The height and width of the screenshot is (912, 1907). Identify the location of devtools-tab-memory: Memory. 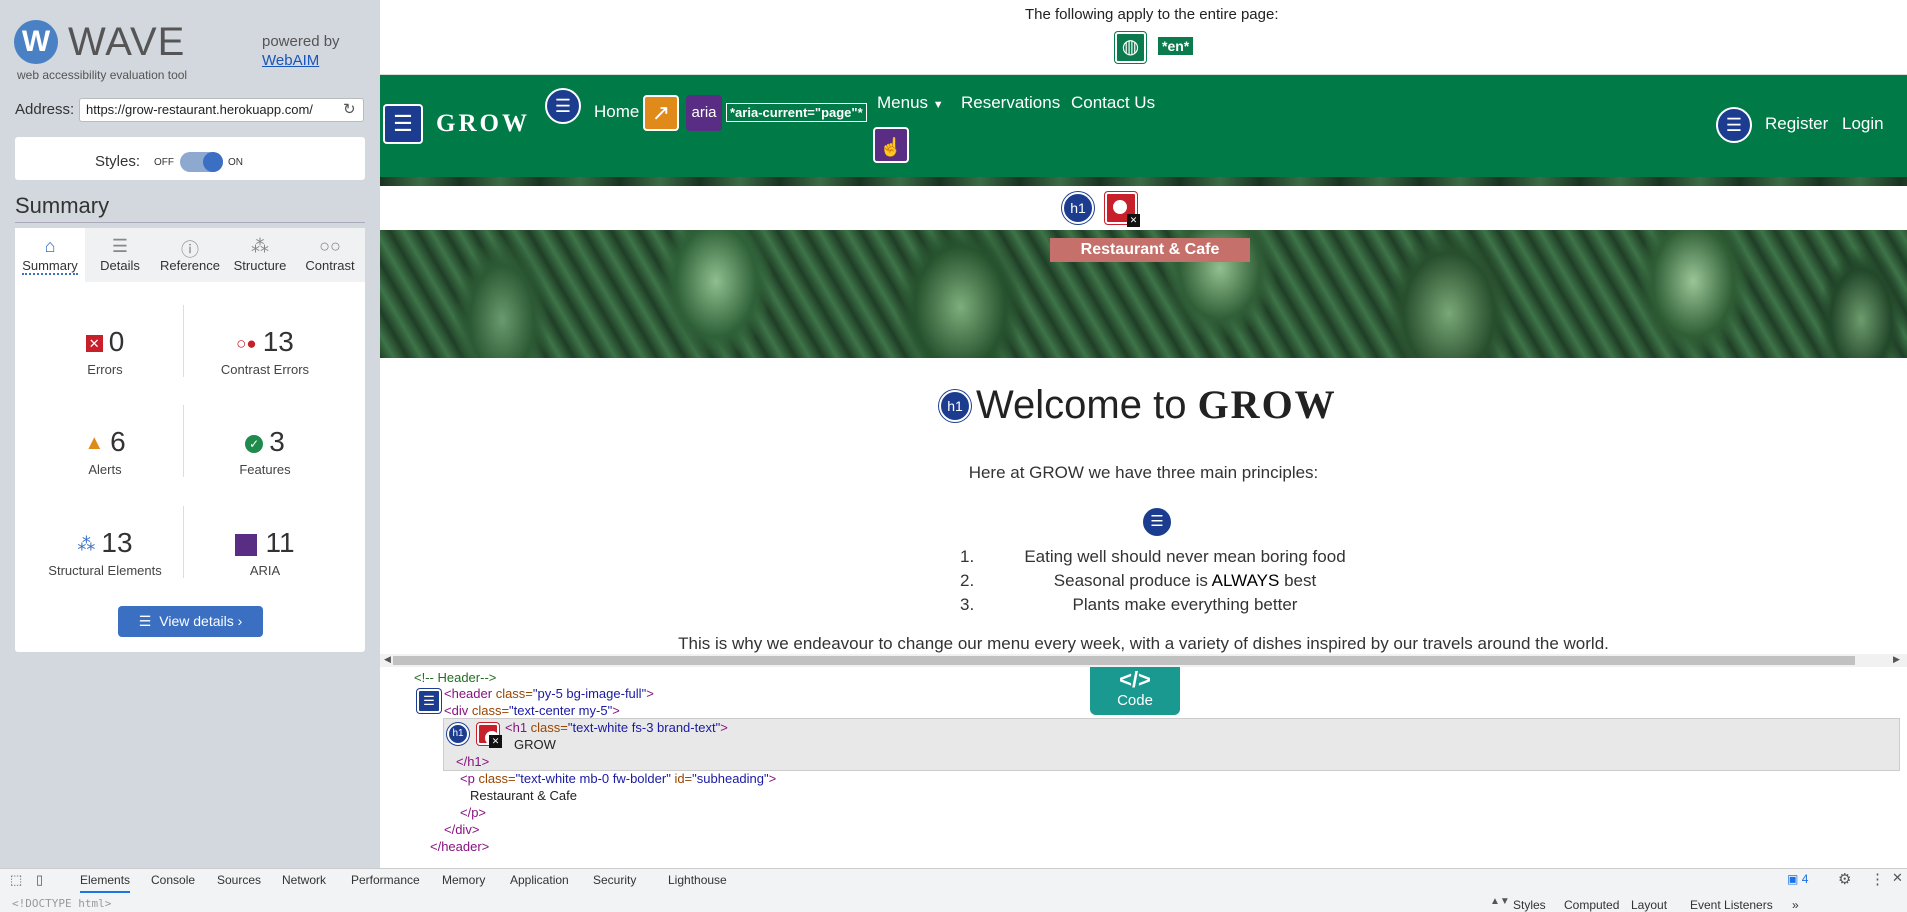
(463, 880).